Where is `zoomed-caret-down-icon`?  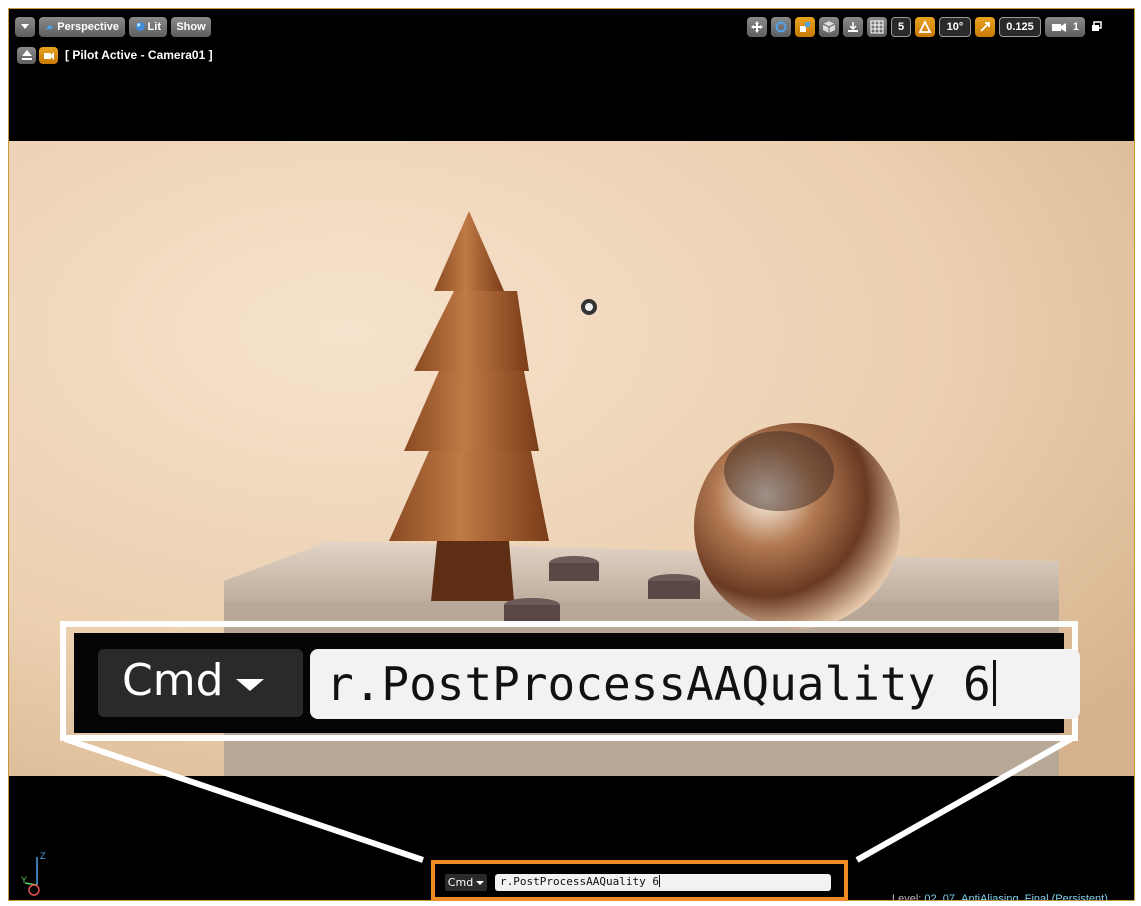
zoomed-caret-down-icon is located at coordinates (250, 685).